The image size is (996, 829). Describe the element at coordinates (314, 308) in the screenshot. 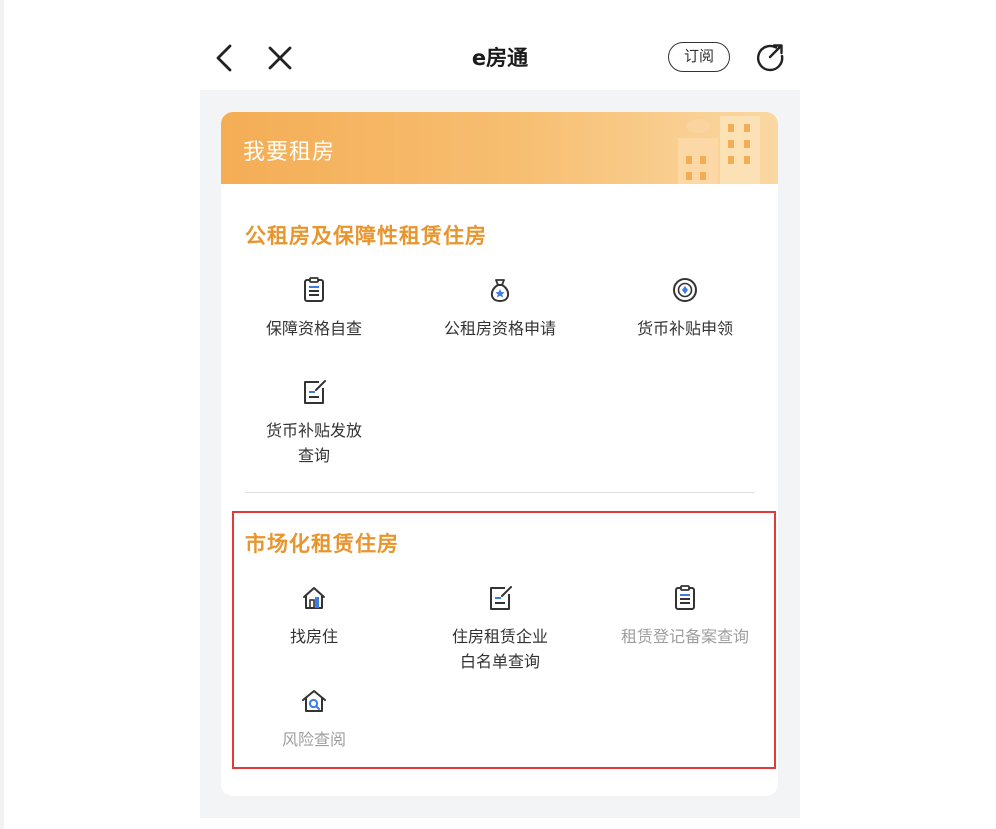

I see `grid-item-eligibility-self-check: 保障资格自查` at that location.